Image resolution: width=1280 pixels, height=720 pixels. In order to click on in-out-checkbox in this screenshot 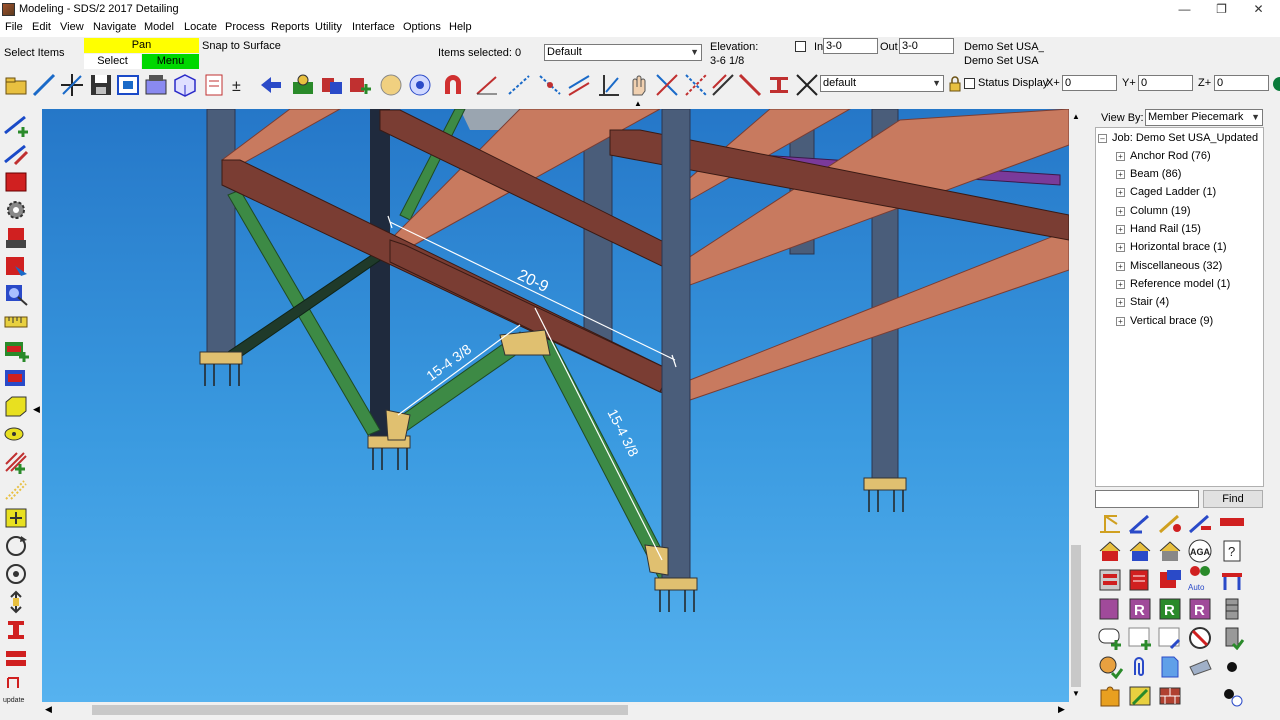, I will do `click(800, 46)`.